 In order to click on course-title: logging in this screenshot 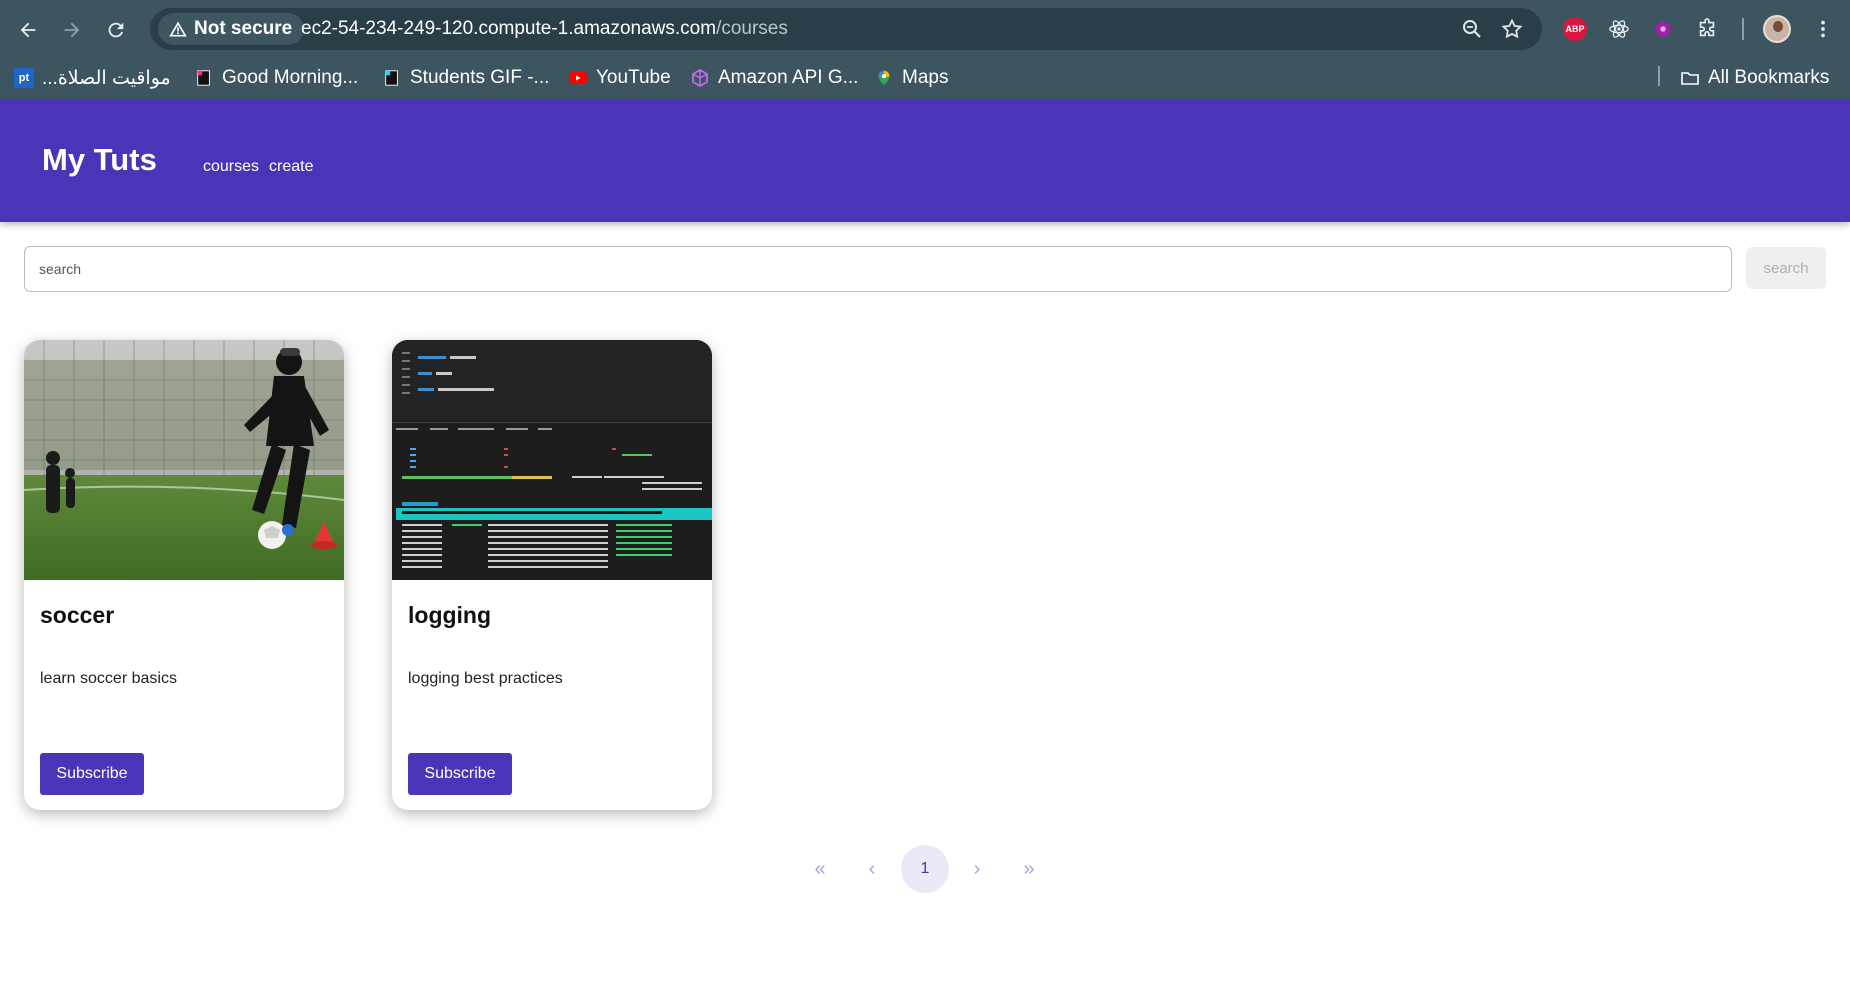, I will do `click(450, 615)`.